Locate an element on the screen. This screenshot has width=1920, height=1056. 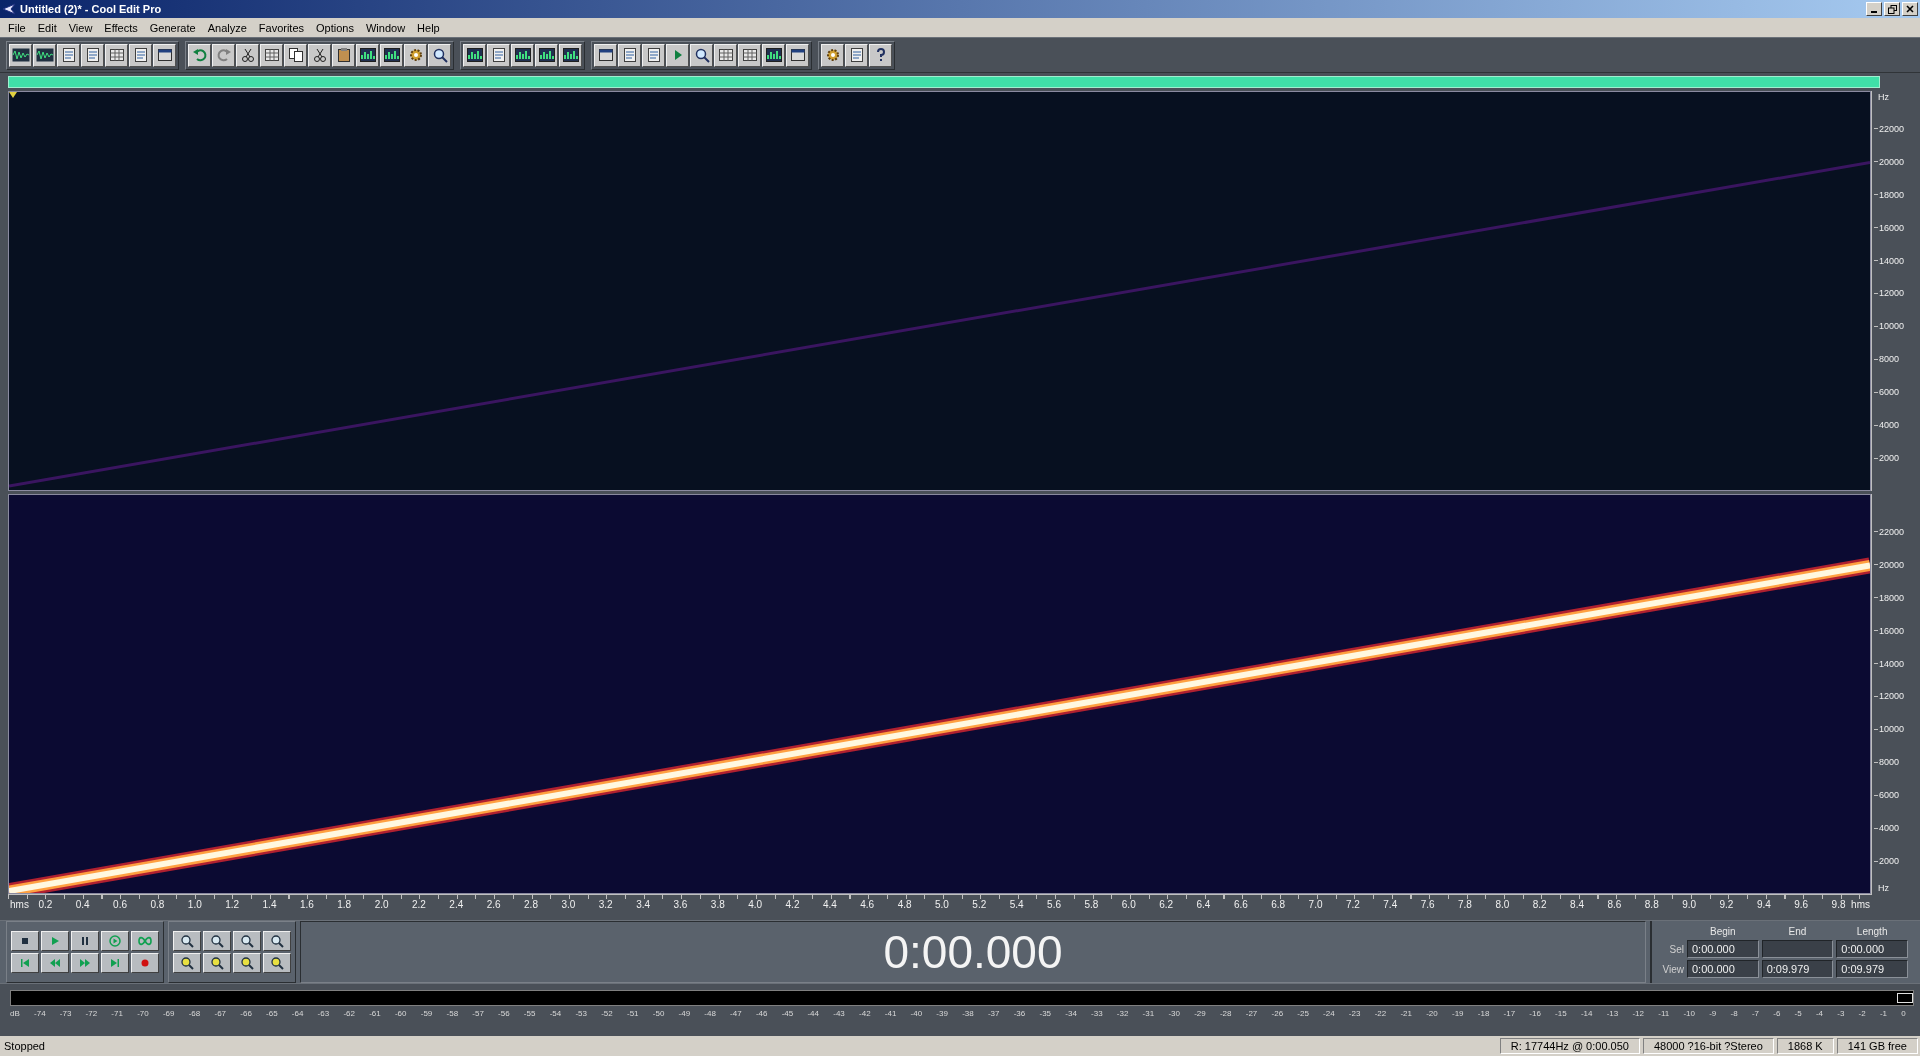
menu-item: Analyze is located at coordinates (227, 27).